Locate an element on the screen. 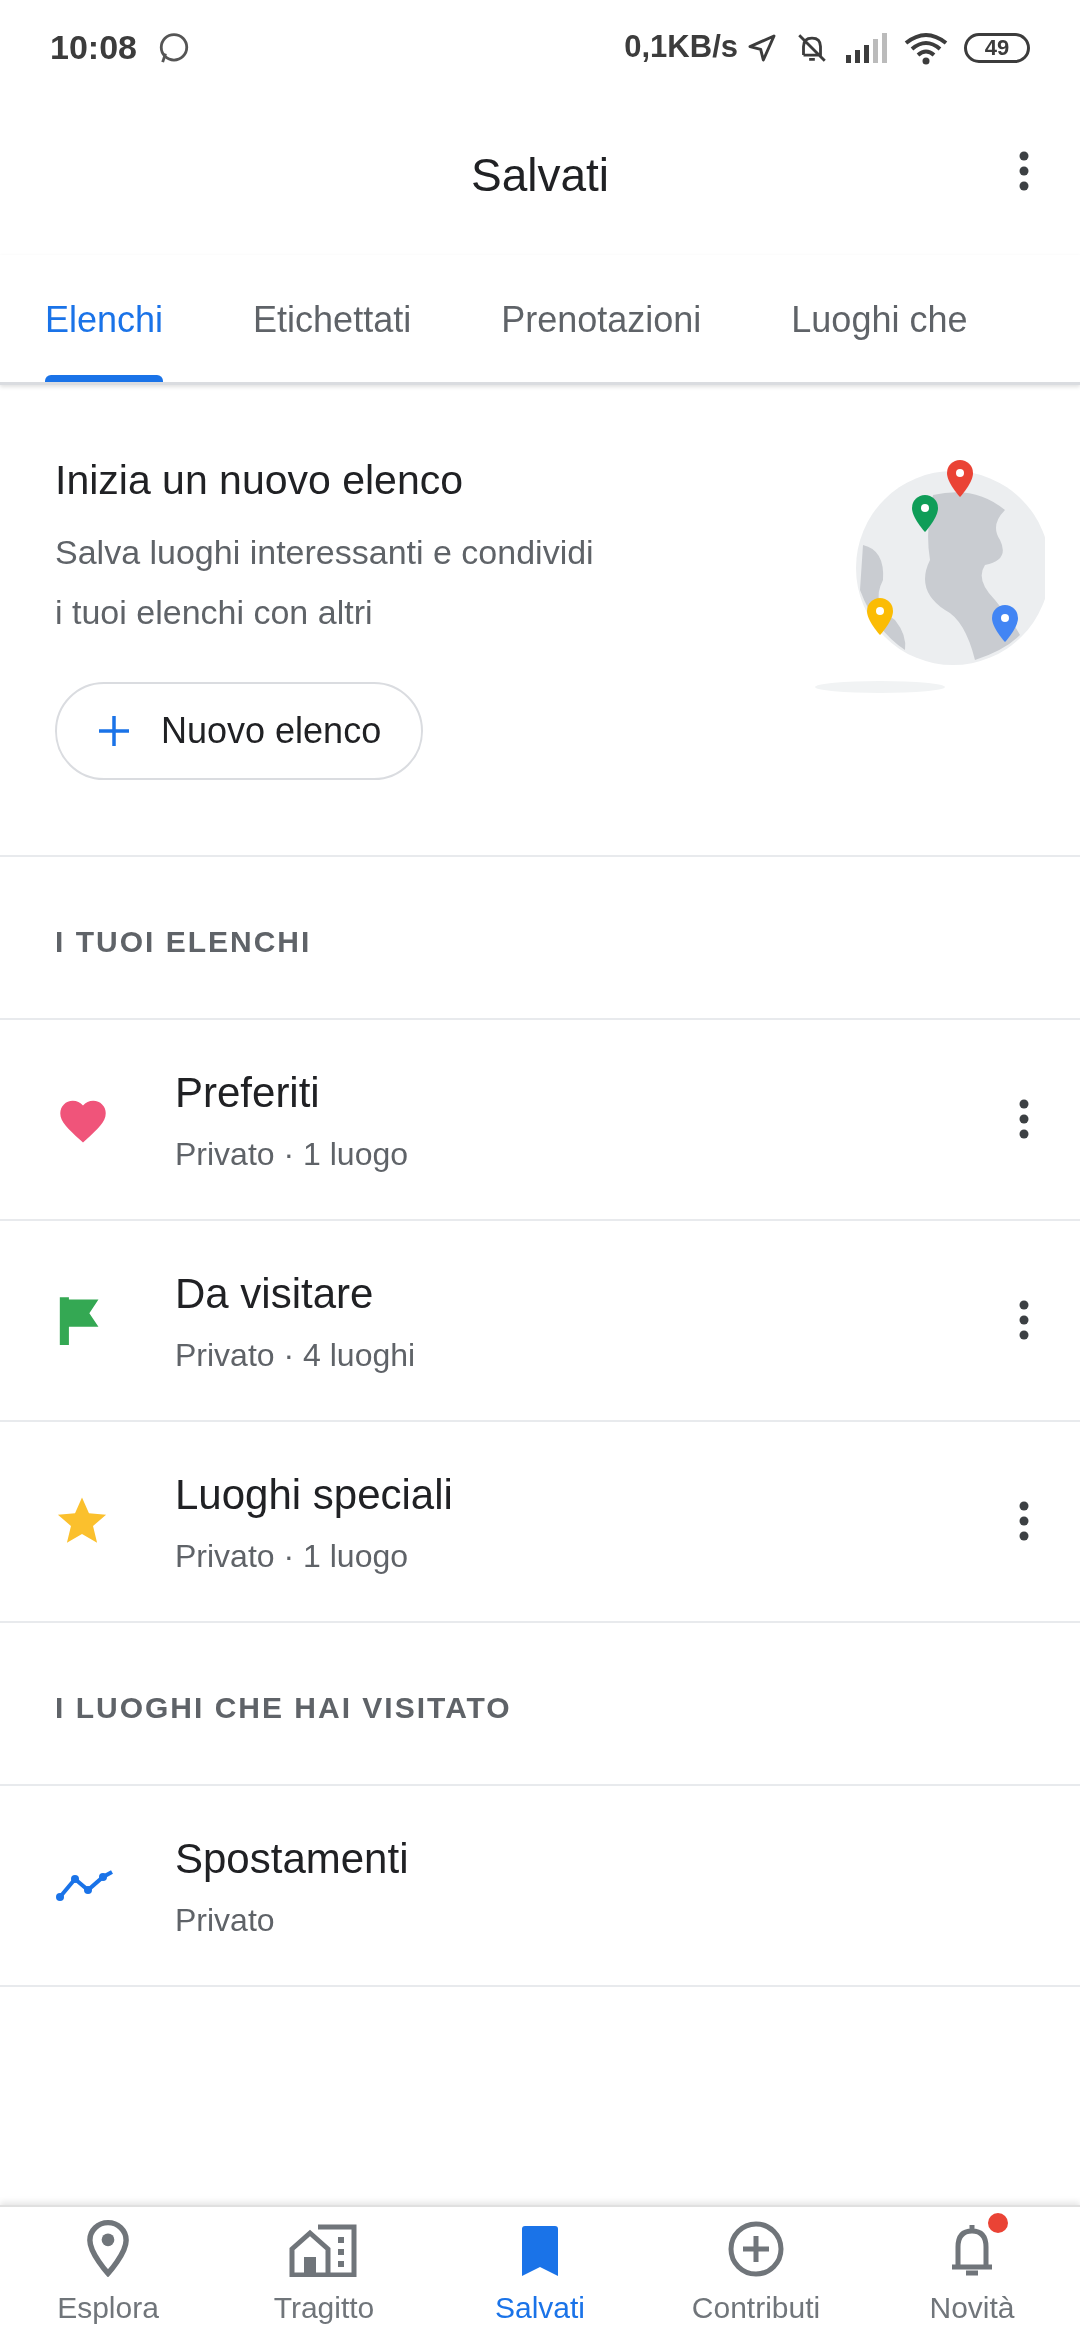 The width and height of the screenshot is (1080, 2340). battery-indicator: 49 is located at coordinates (997, 47).